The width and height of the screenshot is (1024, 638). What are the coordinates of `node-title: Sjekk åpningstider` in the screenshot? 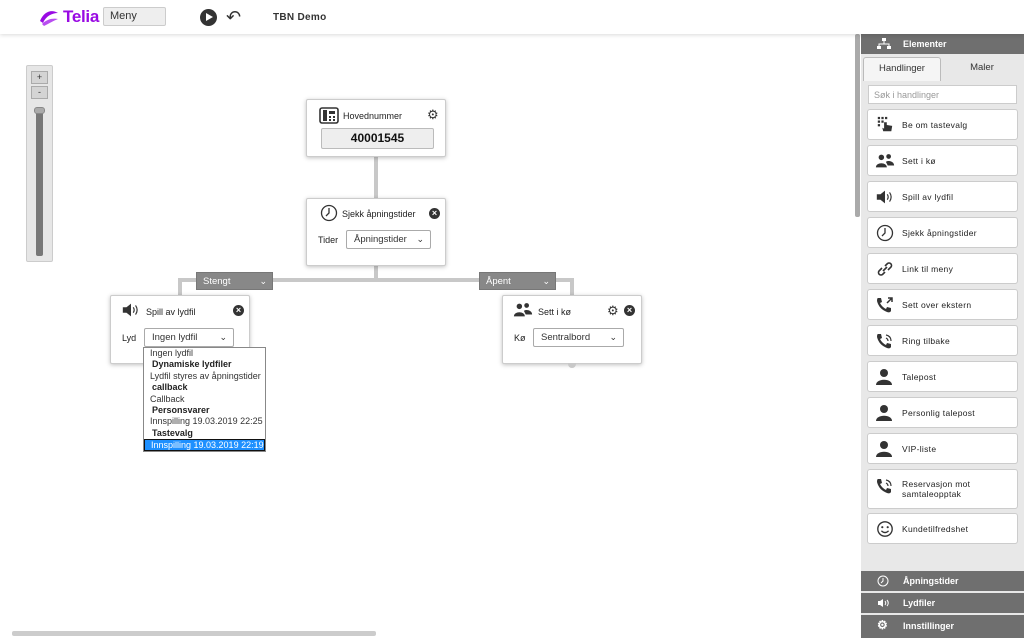 It's located at (379, 214).